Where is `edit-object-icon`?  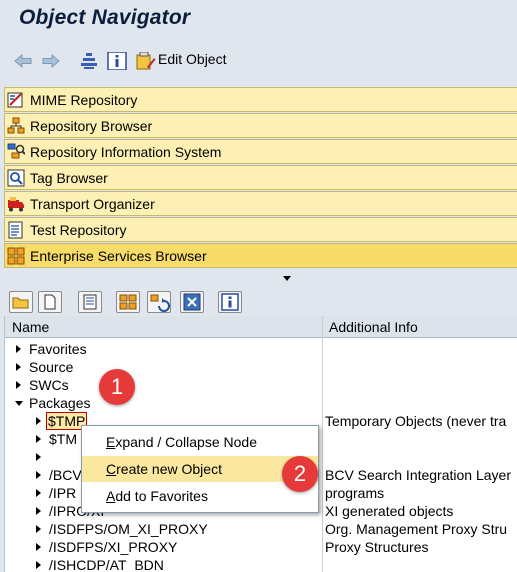 edit-object-icon is located at coordinates (146, 61).